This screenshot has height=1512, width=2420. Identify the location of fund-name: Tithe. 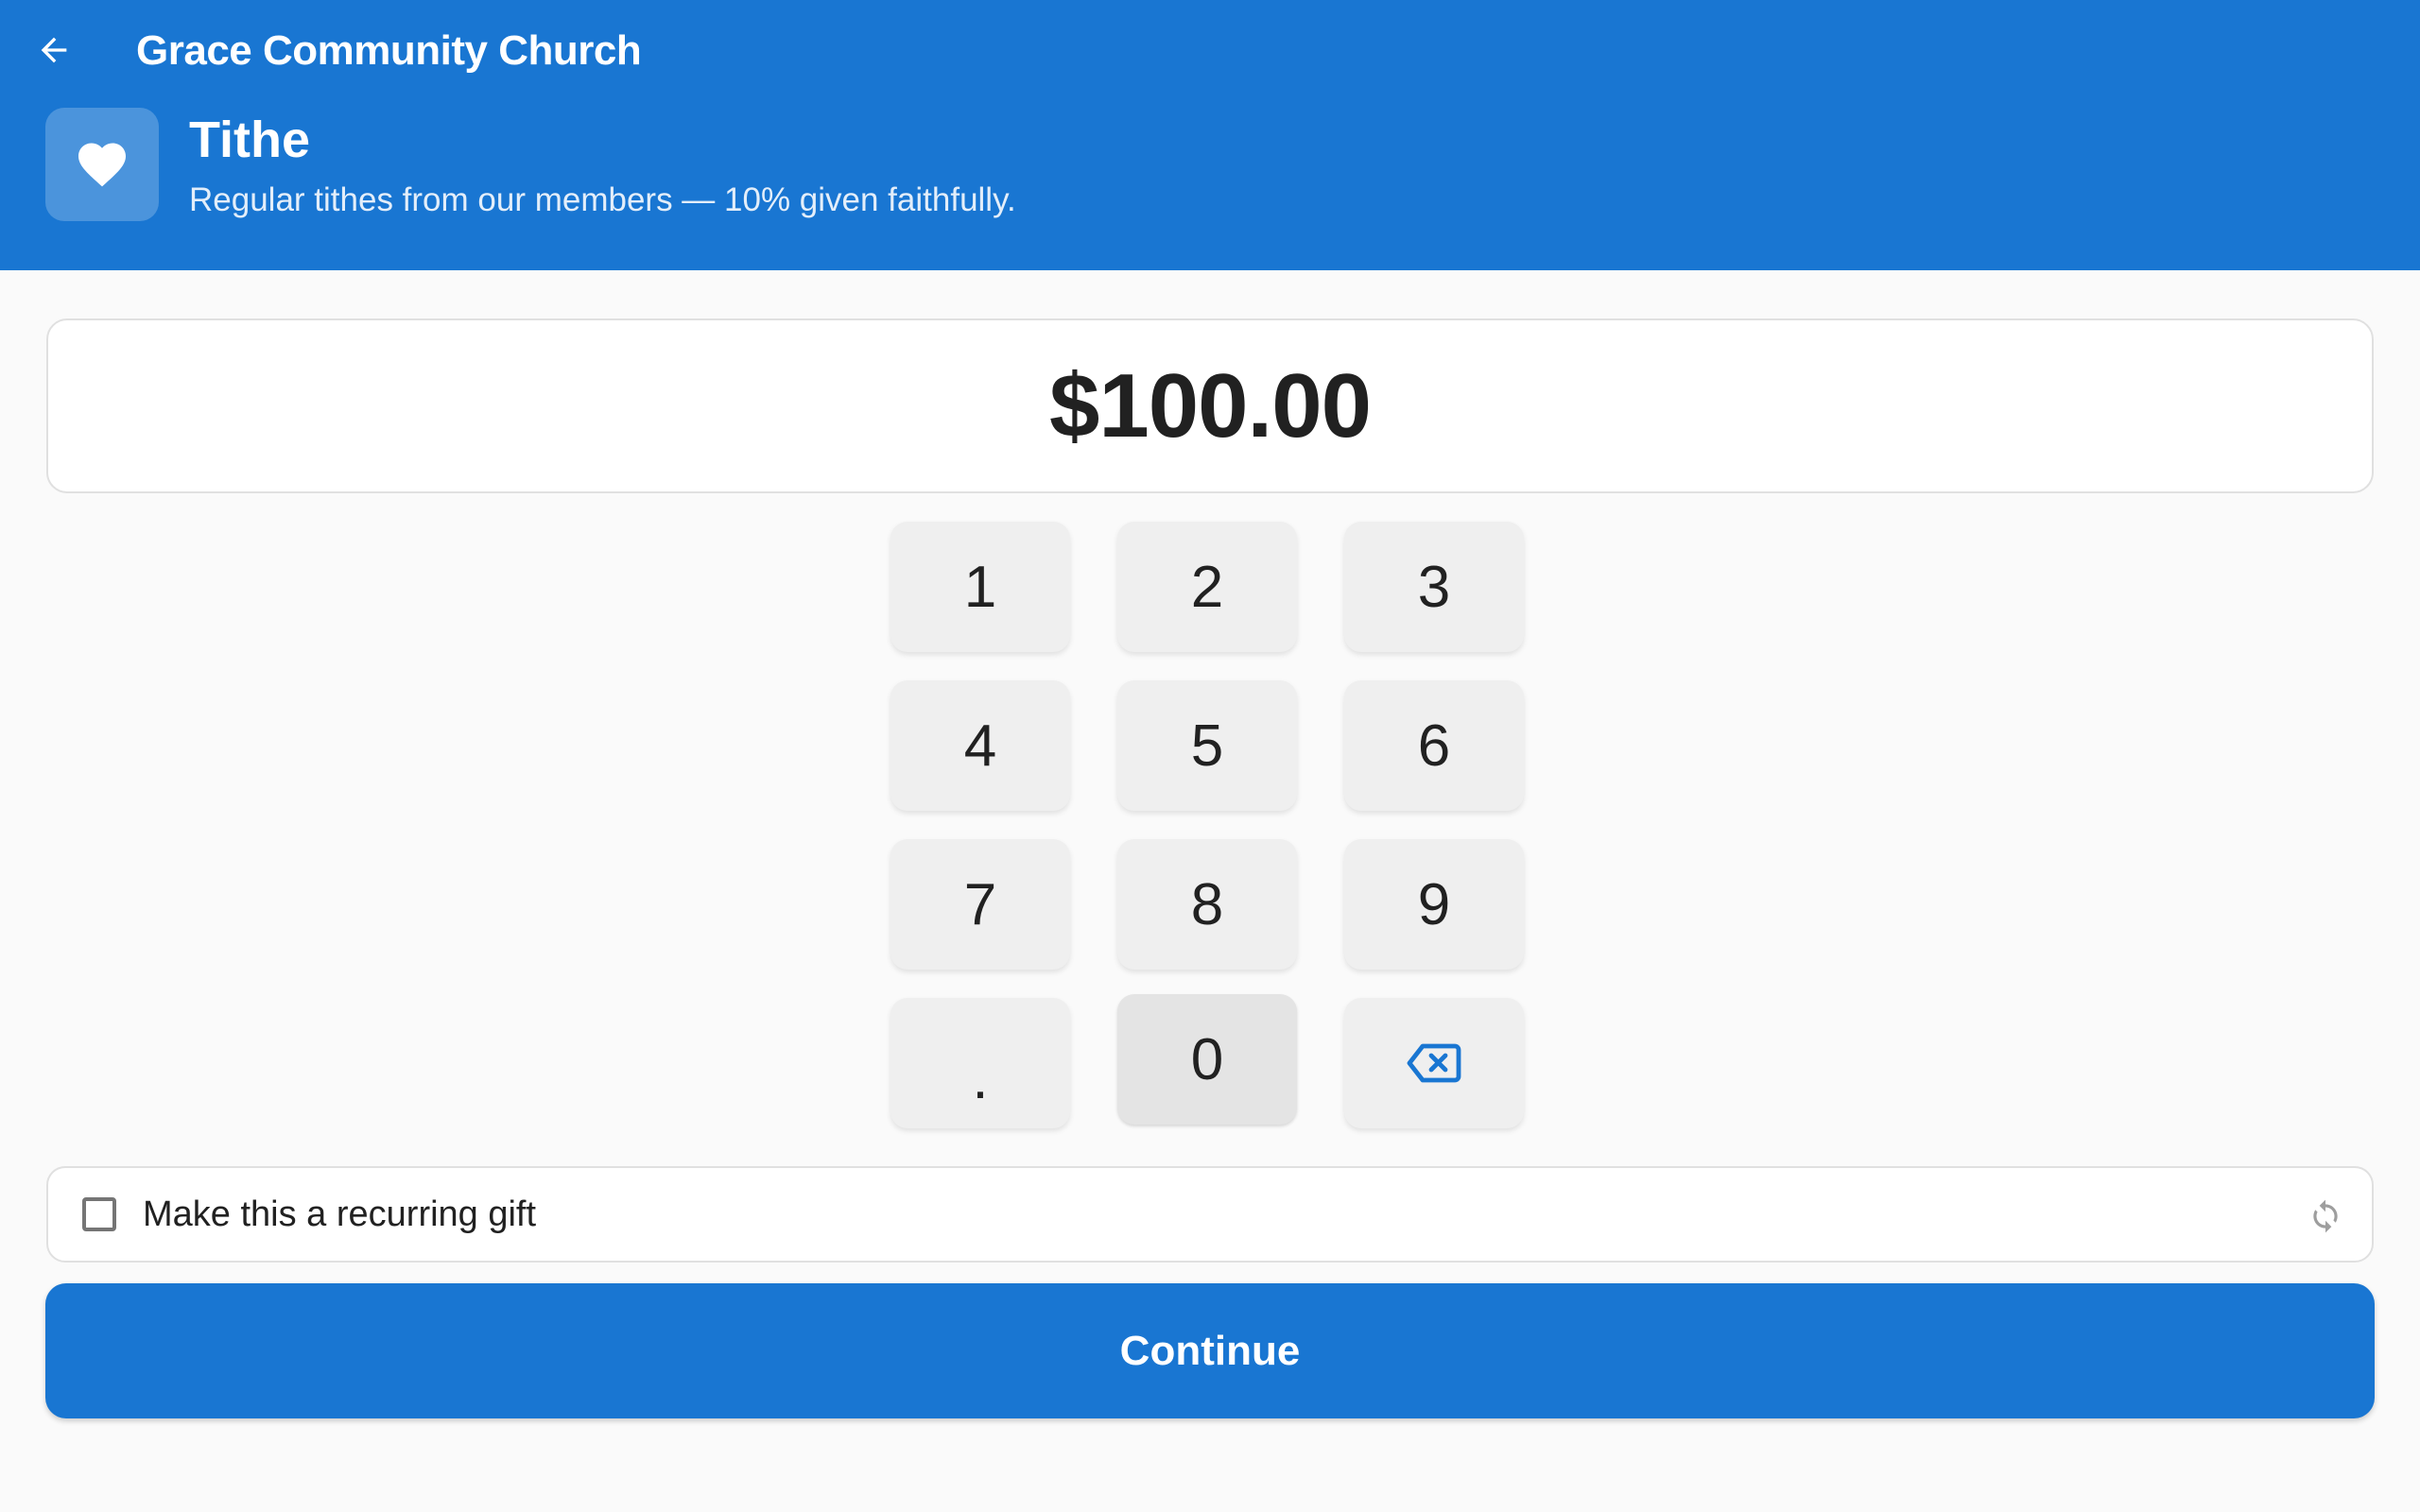
(250, 140).